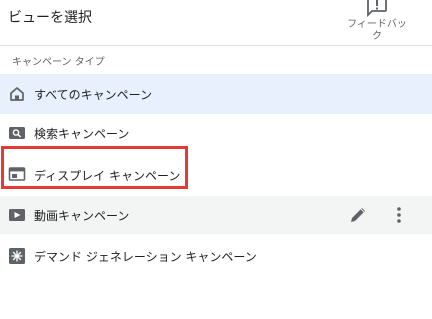 The image size is (432, 319). What do you see at coordinates (17, 256) in the screenshot?
I see `demand-gen-icon` at bounding box center [17, 256].